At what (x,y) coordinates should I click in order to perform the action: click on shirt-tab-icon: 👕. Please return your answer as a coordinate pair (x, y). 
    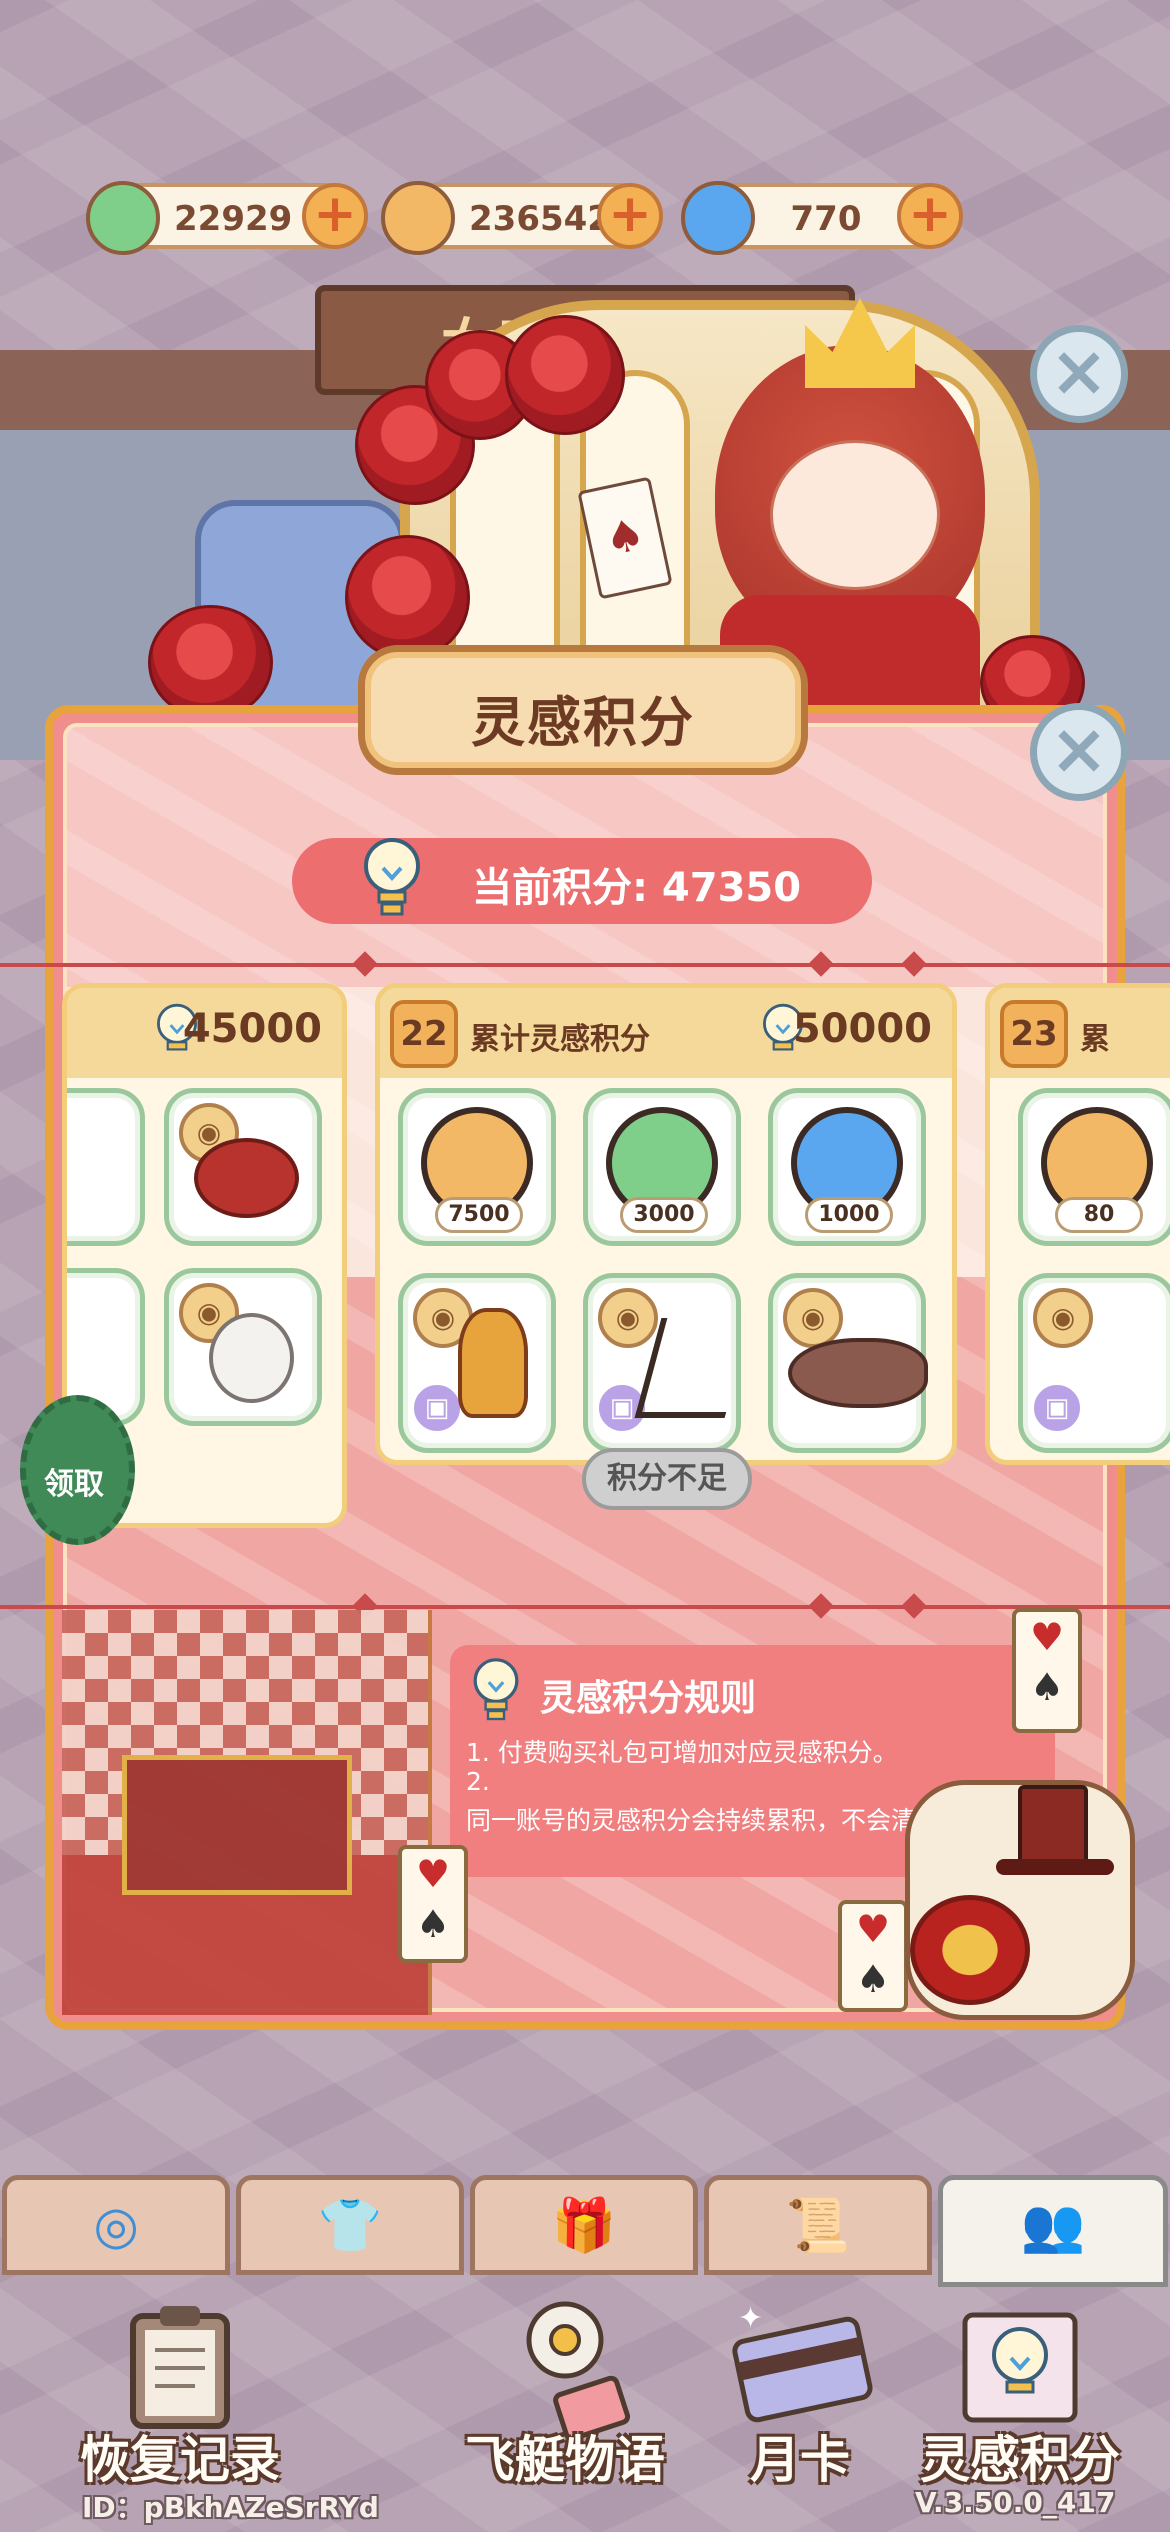
    Looking at the image, I should click on (350, 2226).